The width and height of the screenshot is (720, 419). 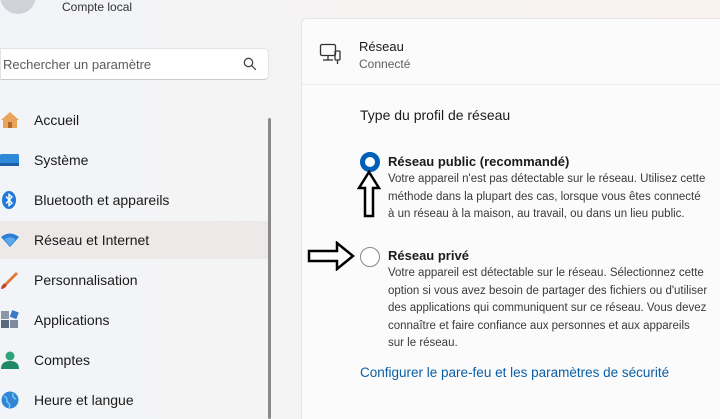 What do you see at coordinates (381, 46) in the screenshot?
I see `network-title: Réseau` at bounding box center [381, 46].